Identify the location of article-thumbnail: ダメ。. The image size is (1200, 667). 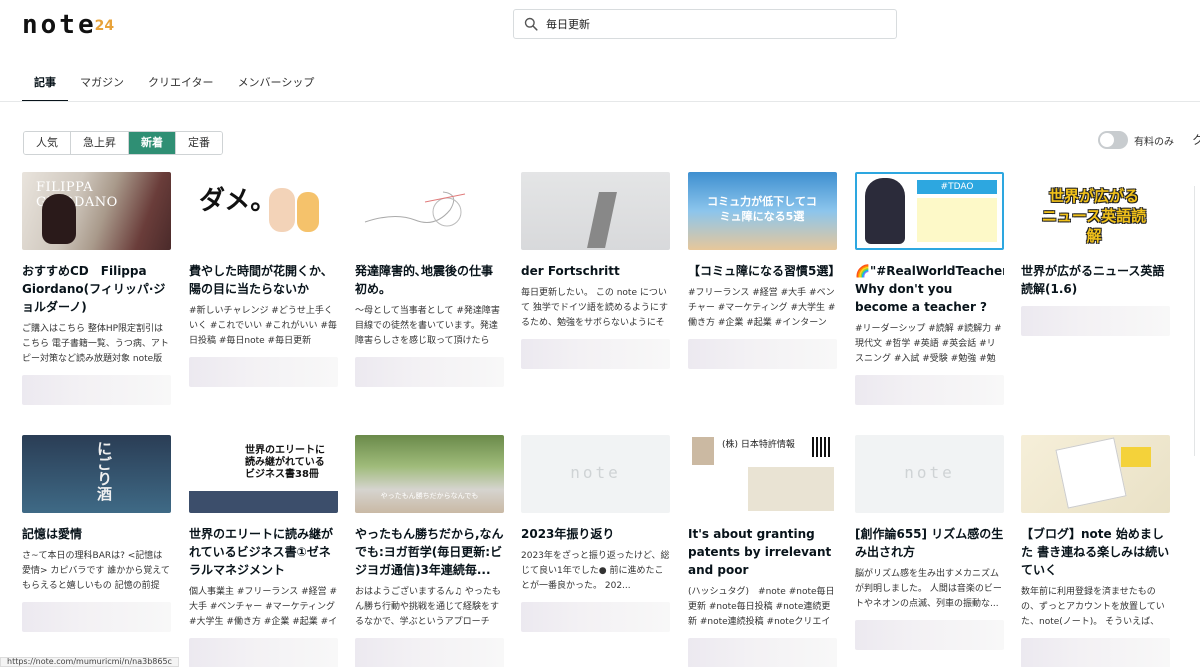
(263, 211).